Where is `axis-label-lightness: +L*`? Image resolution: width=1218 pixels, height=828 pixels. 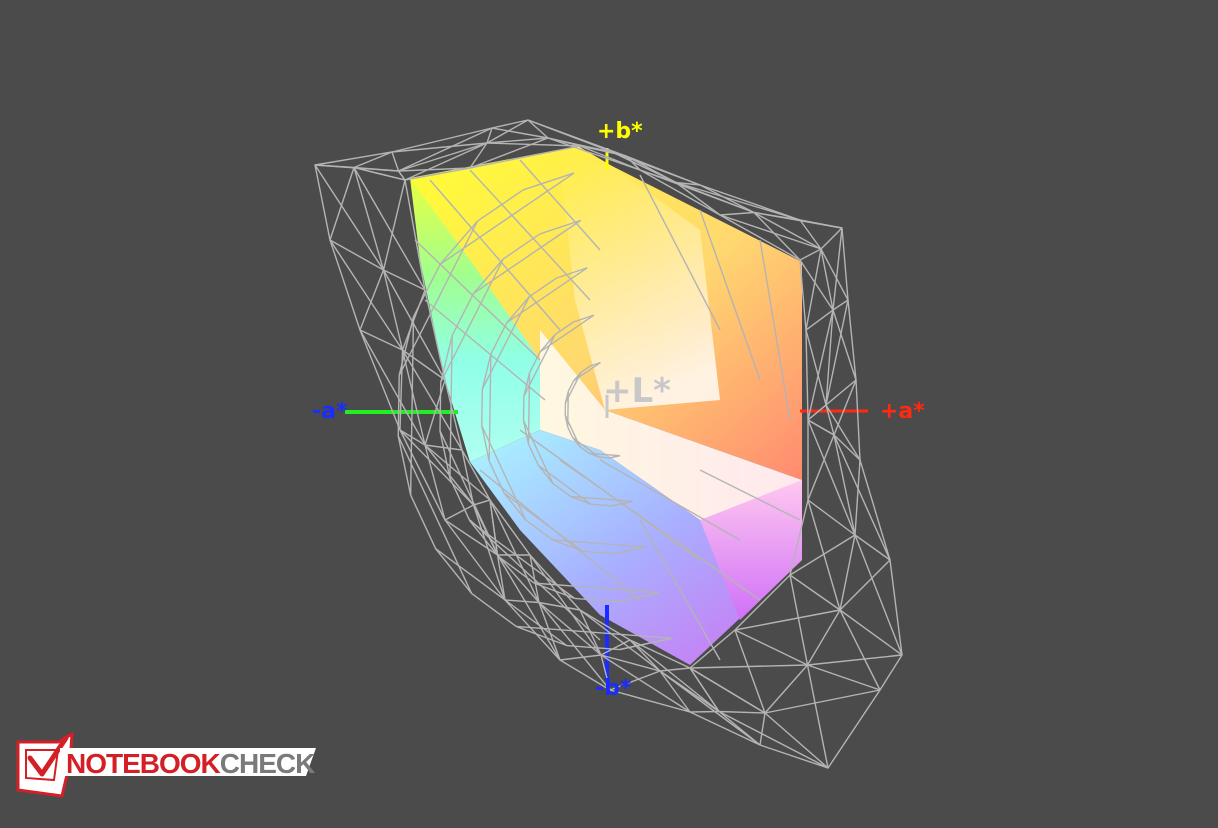 axis-label-lightness: +L* is located at coordinates (637, 391).